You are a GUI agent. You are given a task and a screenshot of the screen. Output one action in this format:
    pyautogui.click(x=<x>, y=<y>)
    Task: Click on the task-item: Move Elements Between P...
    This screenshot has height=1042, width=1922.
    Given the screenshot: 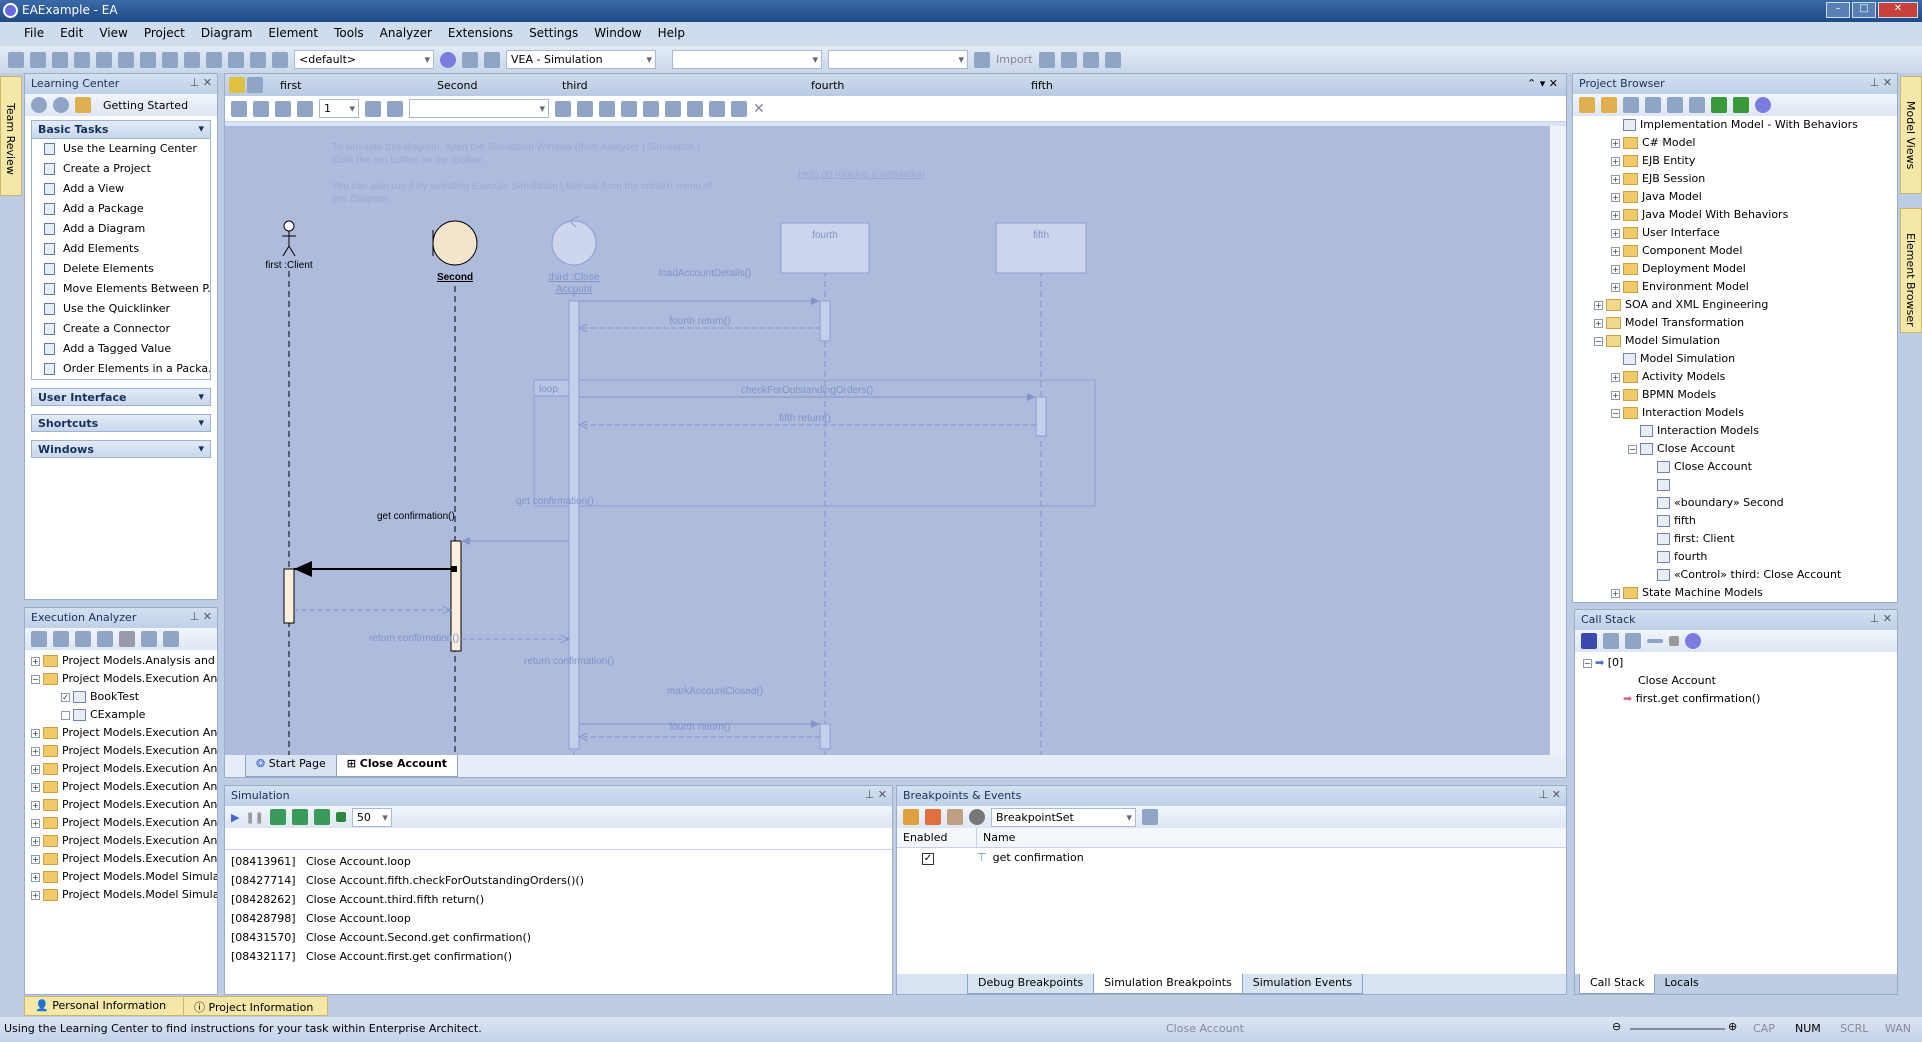 What is the action you would take?
    pyautogui.click(x=121, y=289)
    